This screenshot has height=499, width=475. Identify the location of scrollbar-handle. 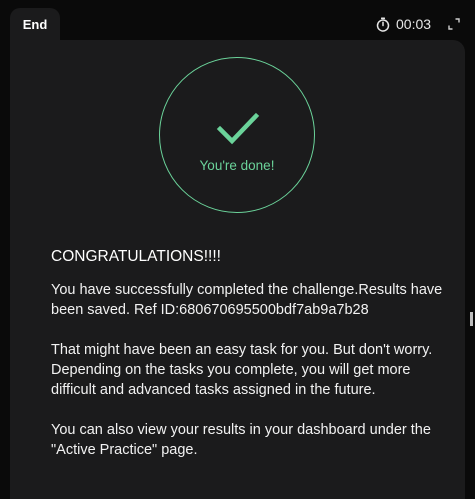
(471, 319).